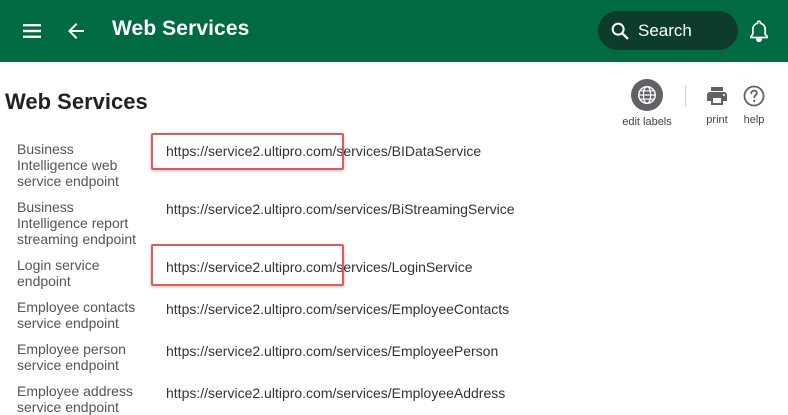  What do you see at coordinates (620, 31) in the screenshot?
I see `search-icon` at bounding box center [620, 31].